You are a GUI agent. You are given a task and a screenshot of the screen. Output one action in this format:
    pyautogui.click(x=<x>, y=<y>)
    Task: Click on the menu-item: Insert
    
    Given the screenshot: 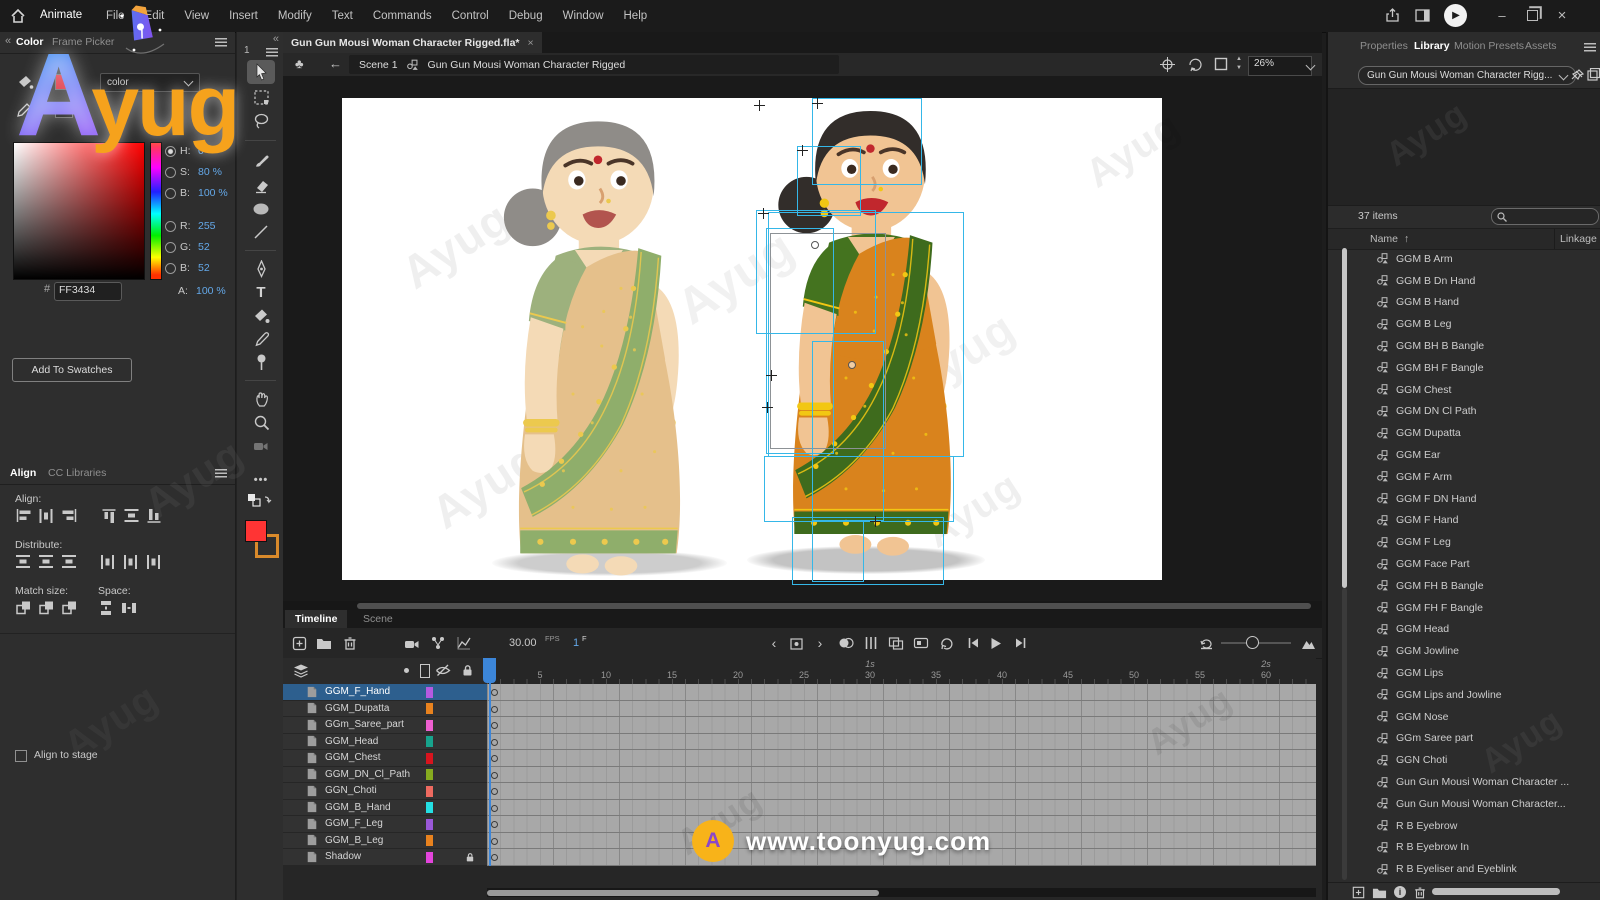 What is the action you would take?
    pyautogui.click(x=243, y=16)
    